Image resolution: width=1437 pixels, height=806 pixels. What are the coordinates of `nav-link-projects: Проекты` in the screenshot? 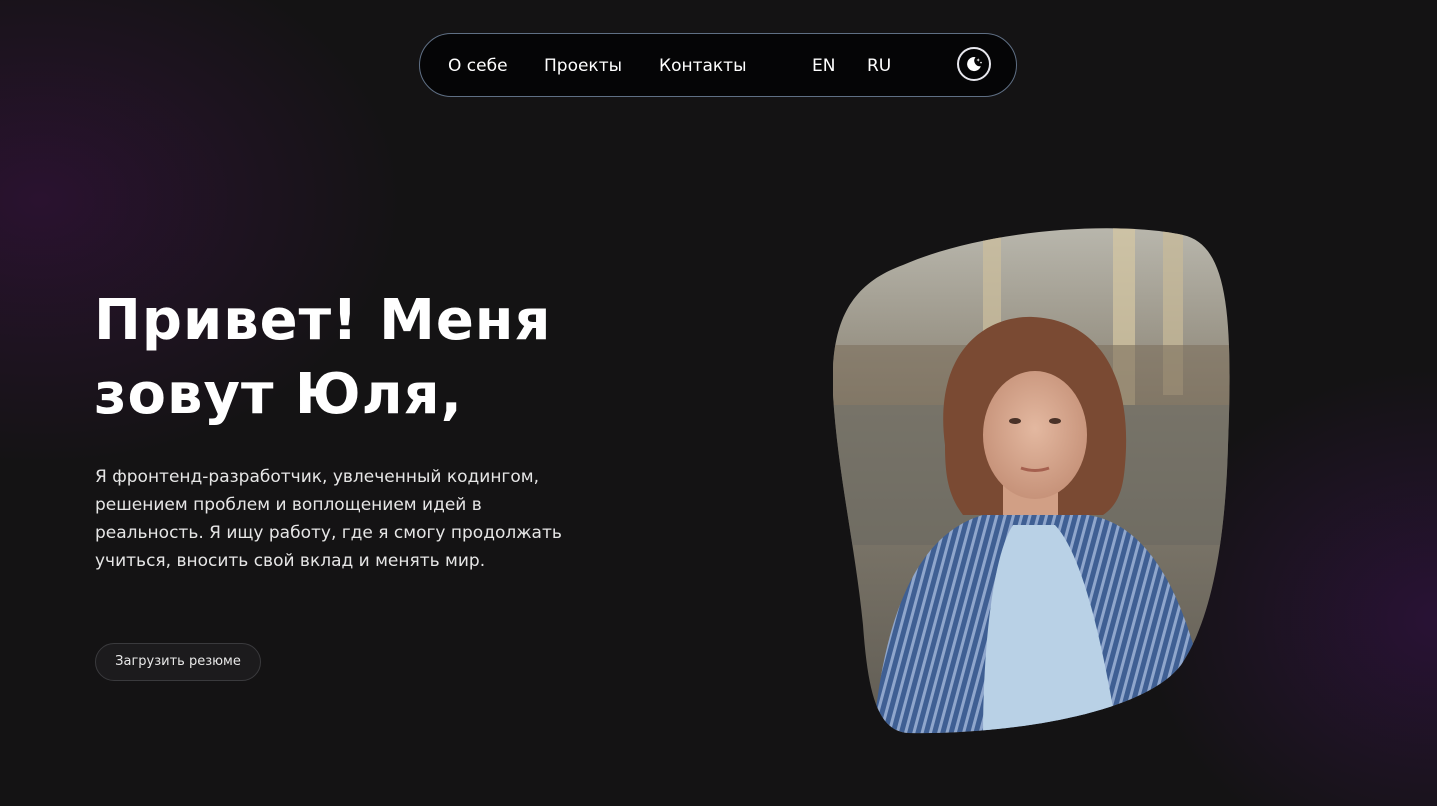 It's located at (583, 66).